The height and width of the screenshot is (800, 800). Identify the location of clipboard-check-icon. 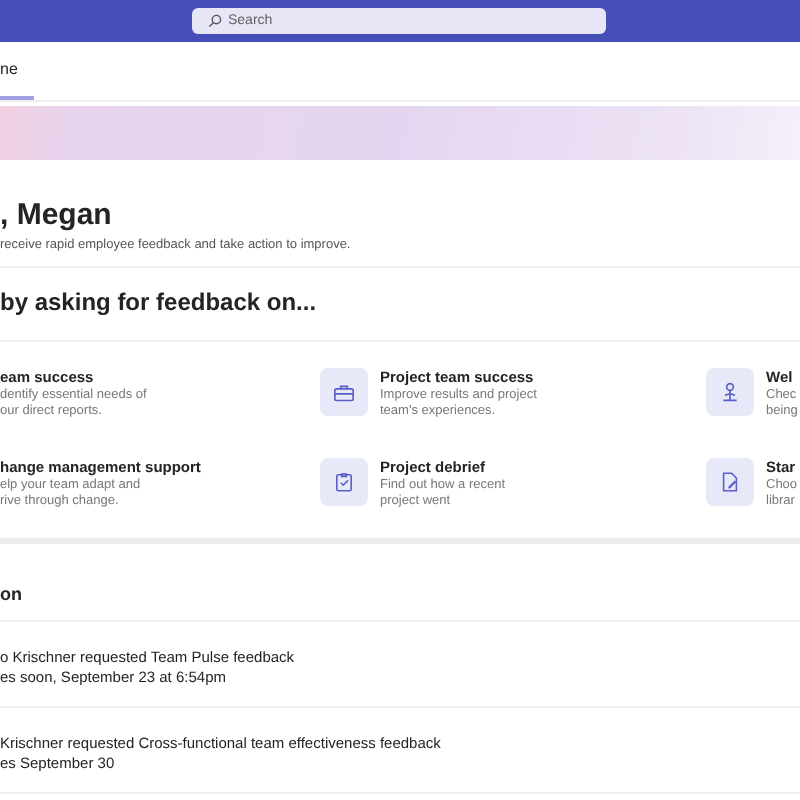
(344, 482).